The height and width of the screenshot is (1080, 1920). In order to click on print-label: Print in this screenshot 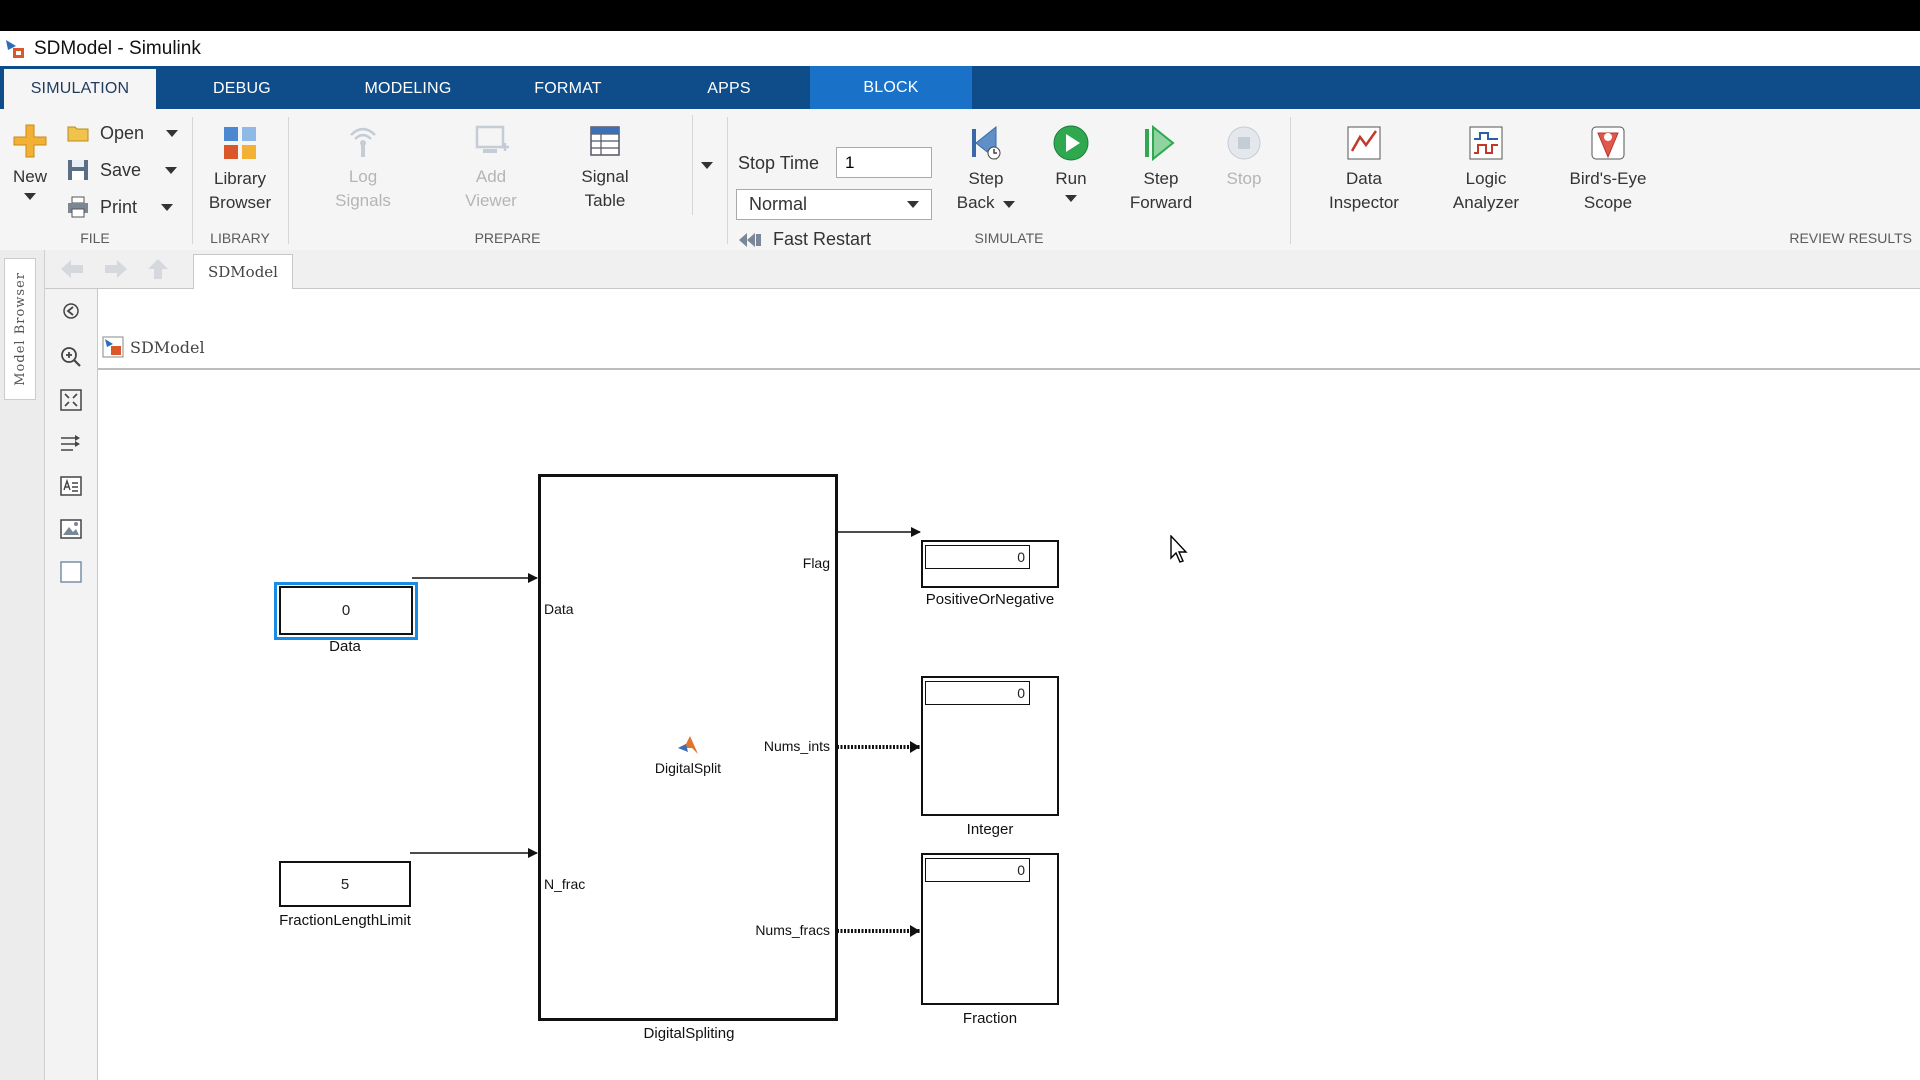, I will do `click(119, 206)`.